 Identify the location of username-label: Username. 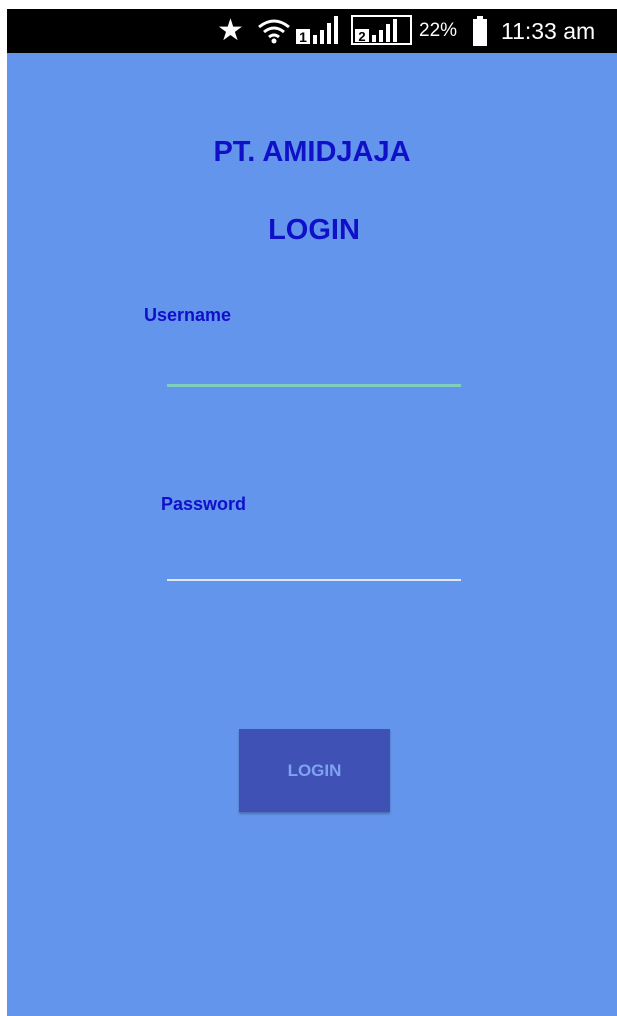
(188, 315).